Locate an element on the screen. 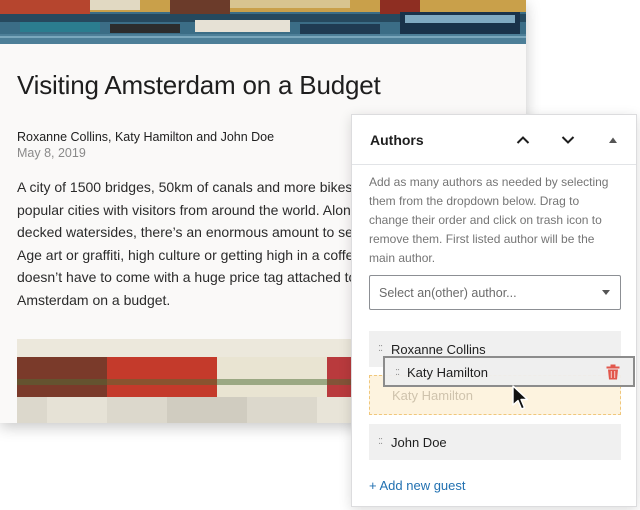 The width and height of the screenshot is (640, 510). chevron-up-icon is located at coordinates (523, 140).